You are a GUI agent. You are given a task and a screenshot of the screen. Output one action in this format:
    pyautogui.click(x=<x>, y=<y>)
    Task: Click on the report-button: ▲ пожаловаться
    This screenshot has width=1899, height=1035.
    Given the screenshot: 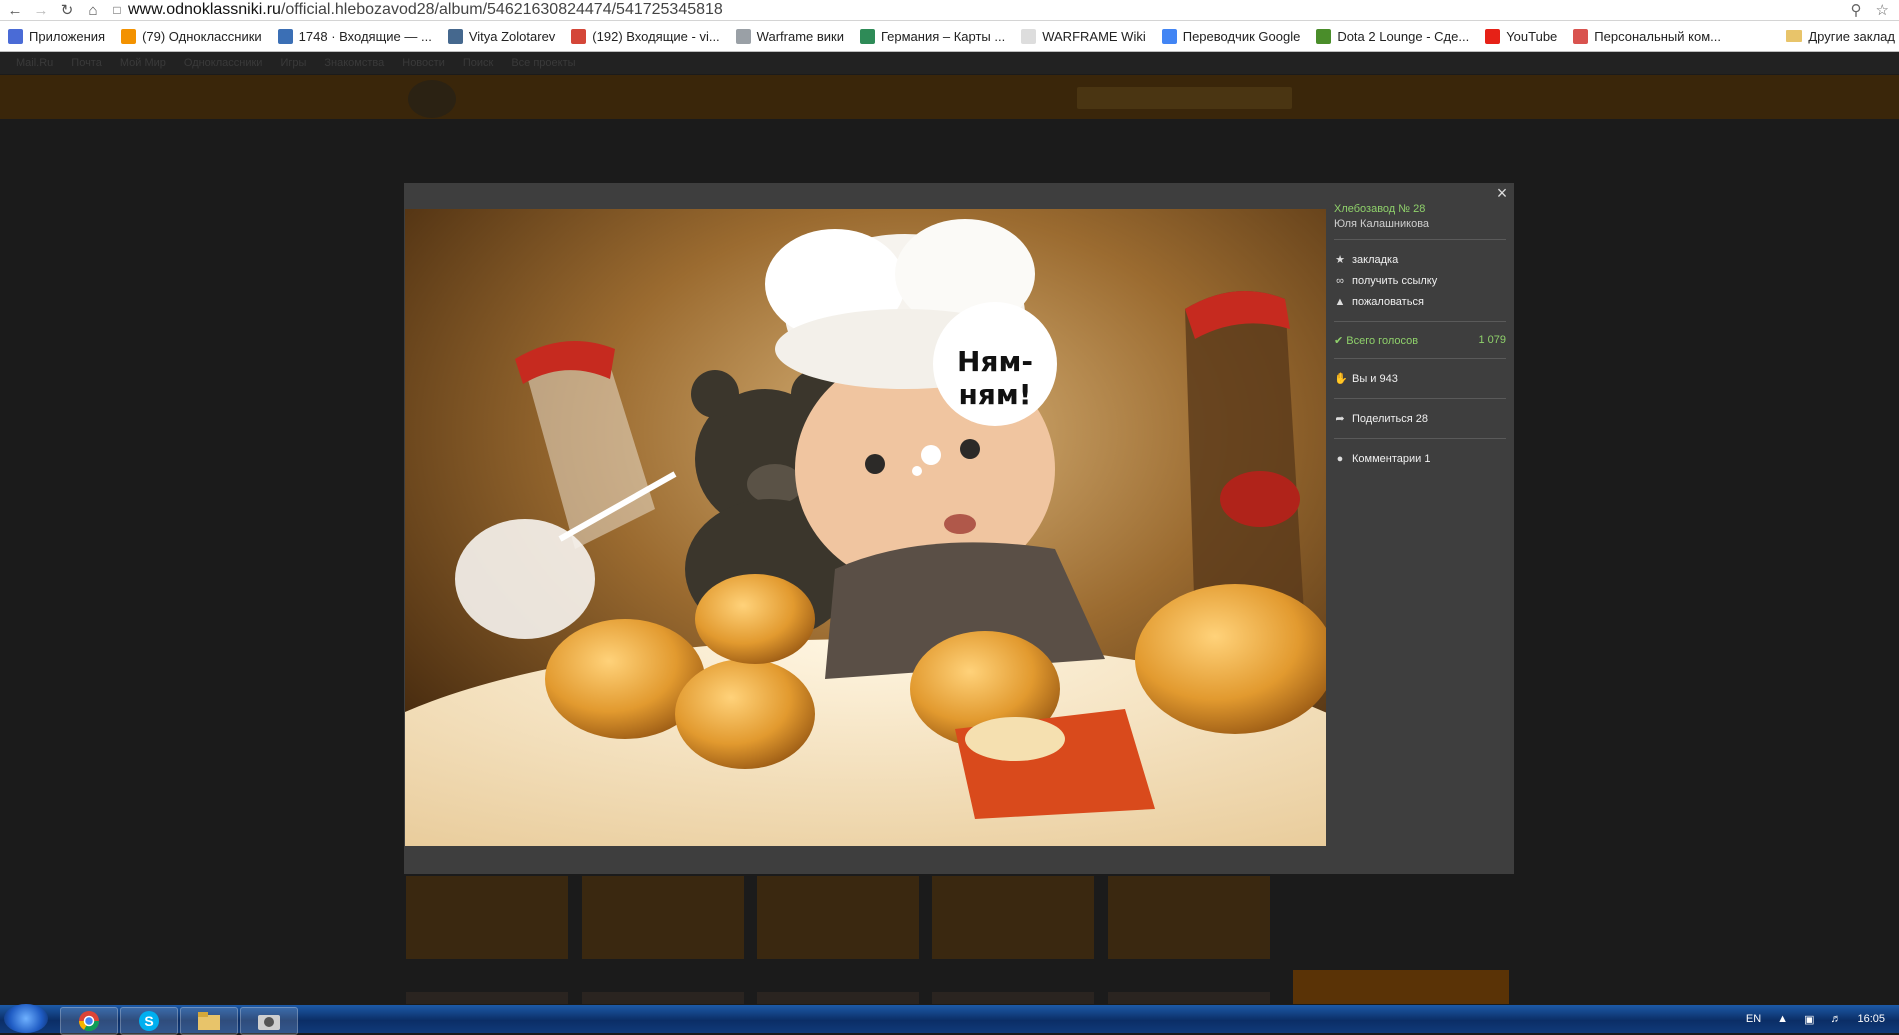 What is the action you would take?
    pyautogui.click(x=1420, y=301)
    